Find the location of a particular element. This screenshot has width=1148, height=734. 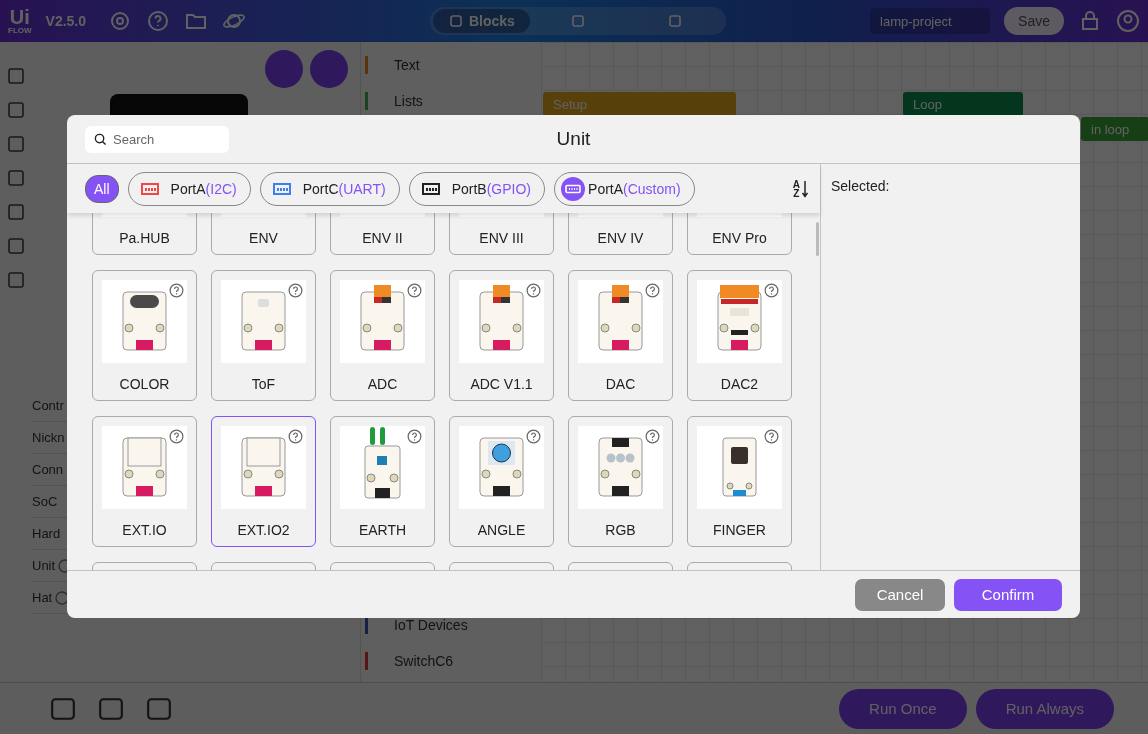

unit-card: ENV III is located at coordinates (501, 234).